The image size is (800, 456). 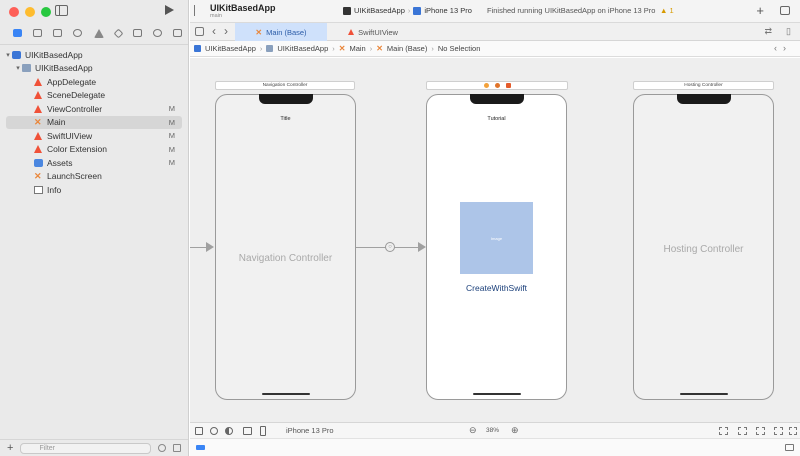 What do you see at coordinates (214, 431) in the screenshot?
I see `appearance-icon` at bounding box center [214, 431].